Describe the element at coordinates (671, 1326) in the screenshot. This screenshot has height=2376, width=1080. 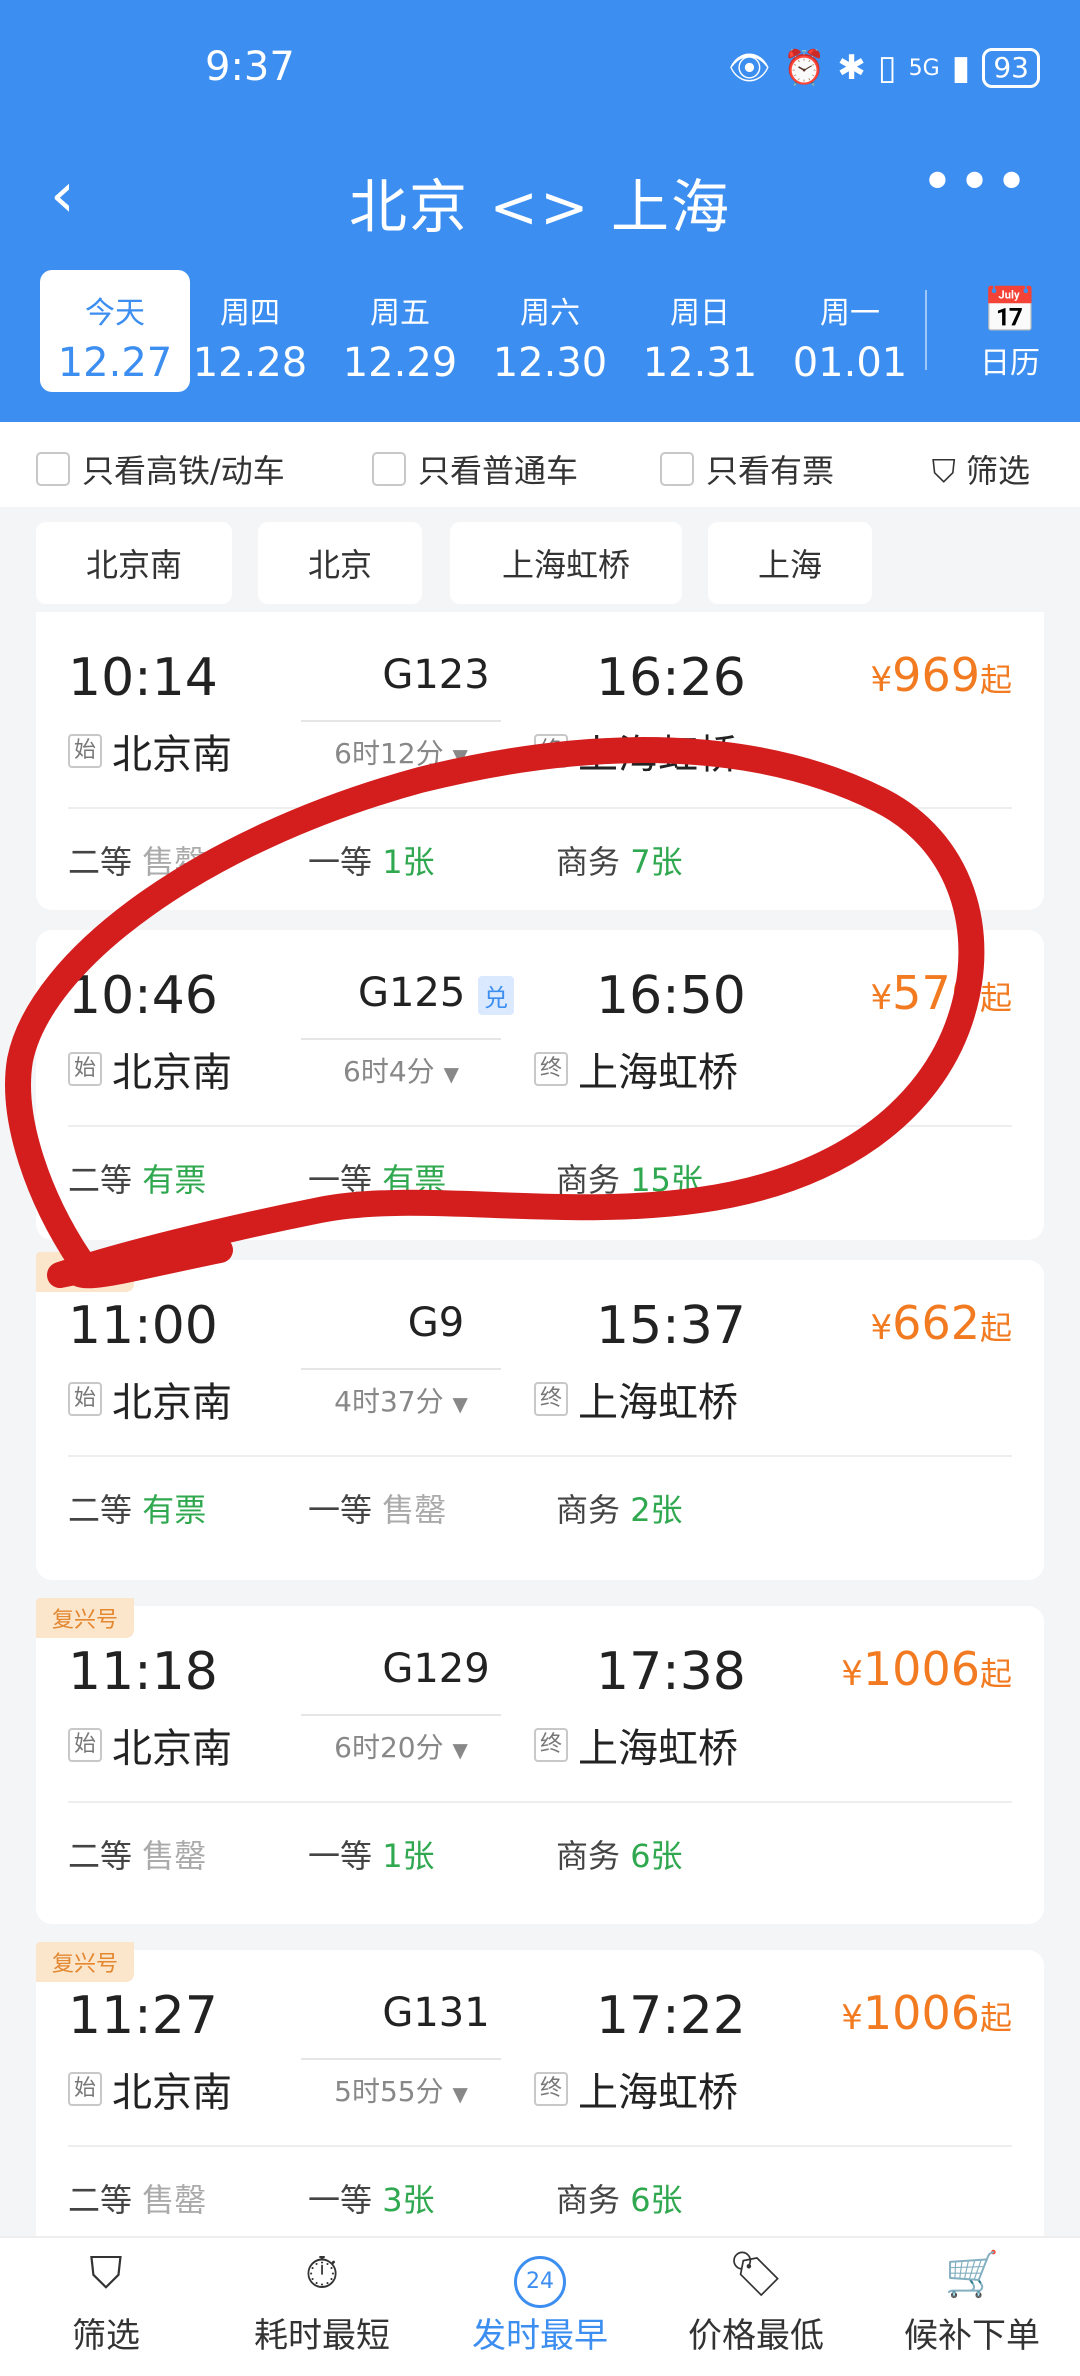
I see `arrival-time: 15:37` at that location.